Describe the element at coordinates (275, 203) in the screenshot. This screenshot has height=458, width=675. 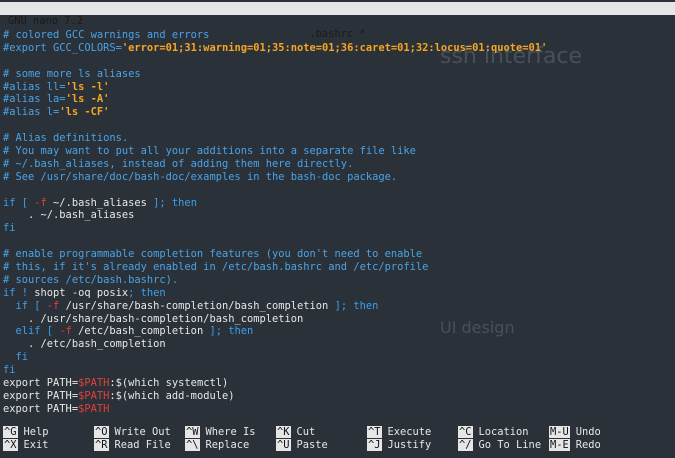
I see `code-line: if [ -f ~/.bash_aliases ]; then` at that location.